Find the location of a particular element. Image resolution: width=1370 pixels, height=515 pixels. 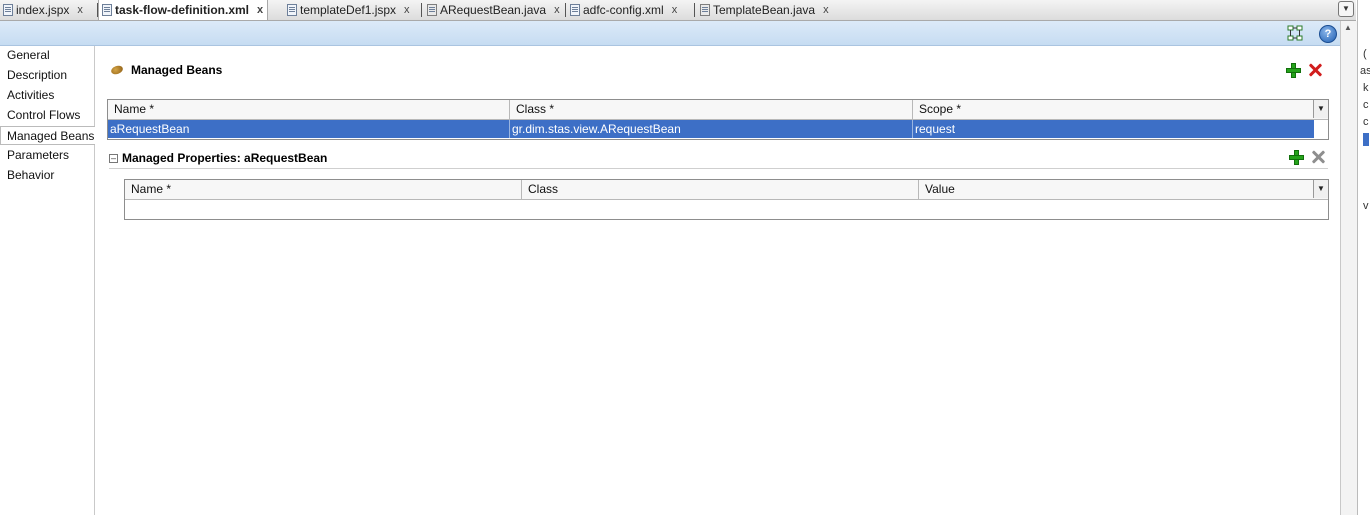

nav-item-behavior: Behavior is located at coordinates (47, 175).